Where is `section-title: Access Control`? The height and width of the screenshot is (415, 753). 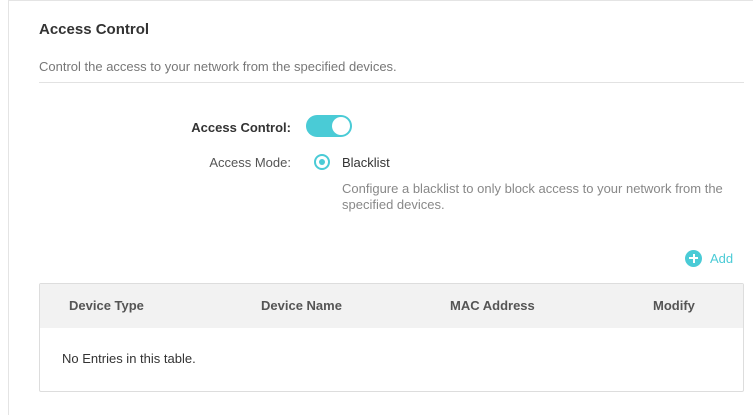
section-title: Access Control is located at coordinates (94, 29).